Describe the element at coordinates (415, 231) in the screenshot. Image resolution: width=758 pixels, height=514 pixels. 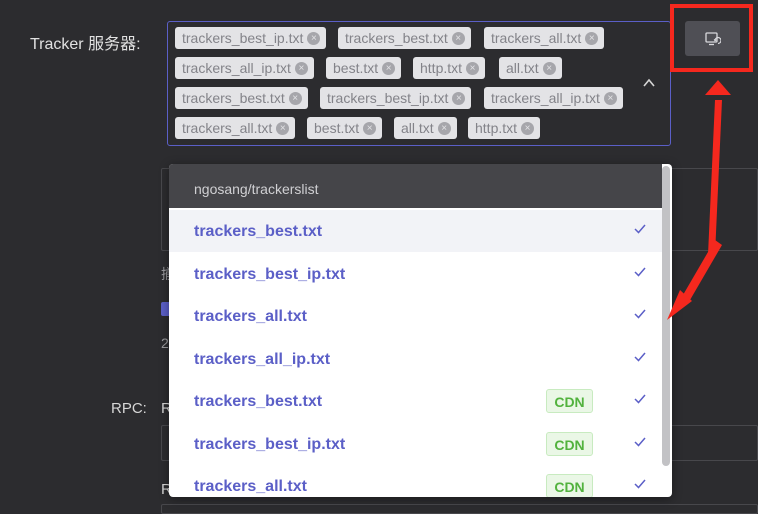
I see `dropdown-option: trackers_best.txt` at that location.